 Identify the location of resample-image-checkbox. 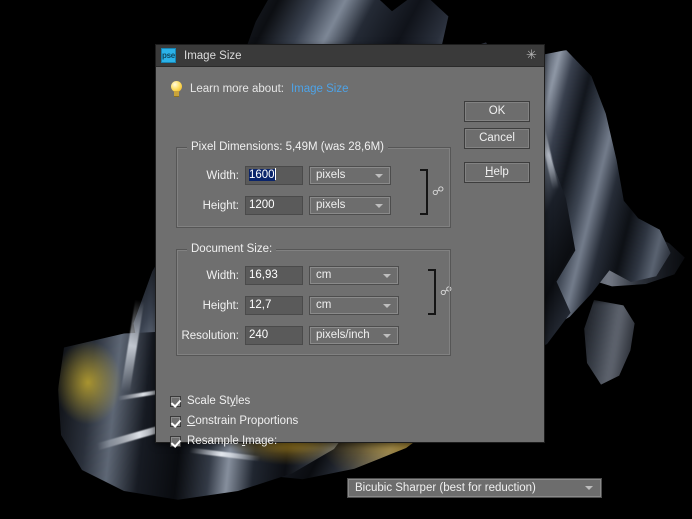
(175, 441).